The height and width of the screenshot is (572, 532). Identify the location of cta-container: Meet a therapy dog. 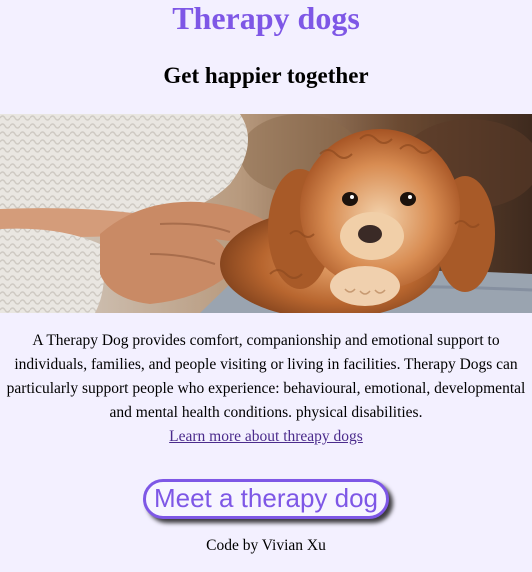
(266, 501).